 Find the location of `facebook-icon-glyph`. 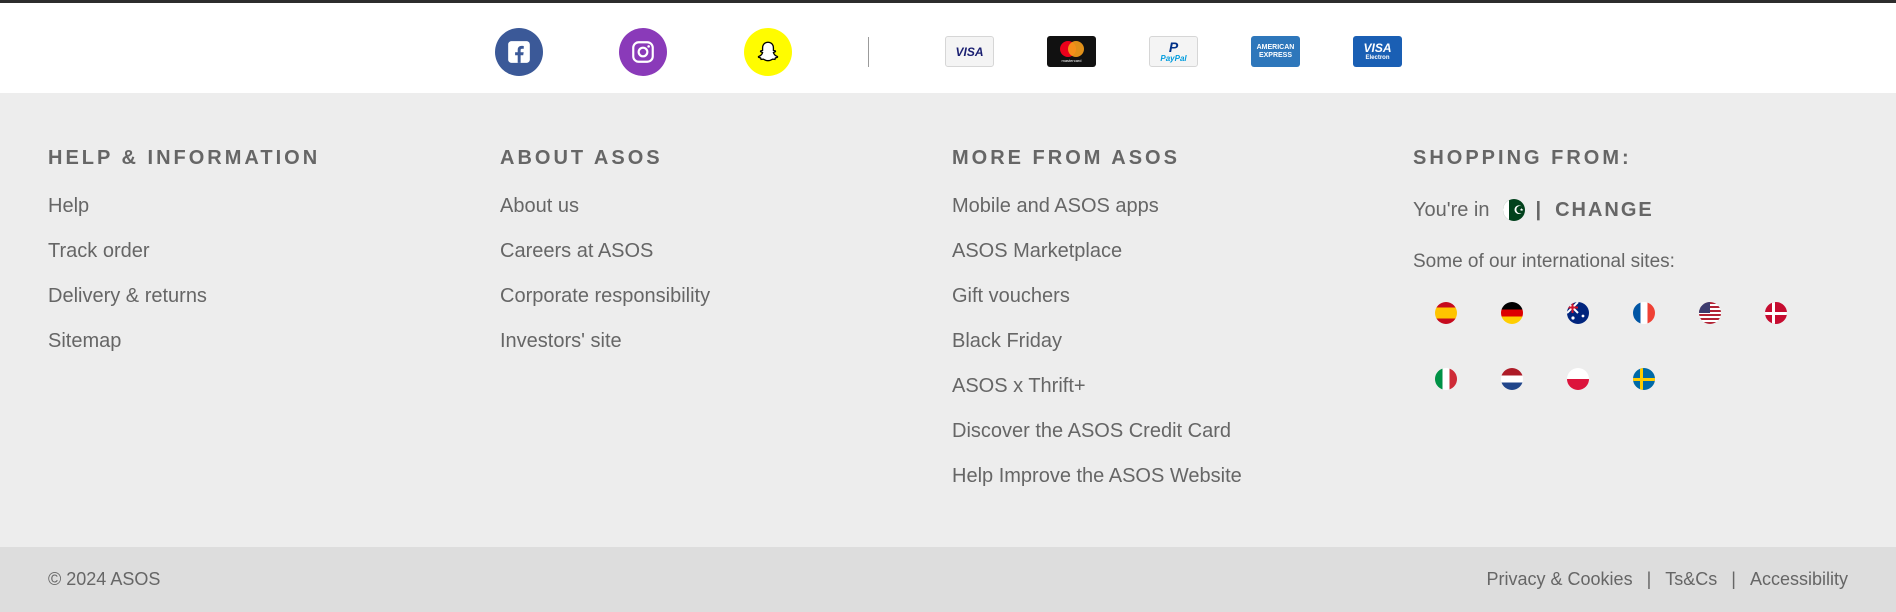

facebook-icon-glyph is located at coordinates (519, 52).